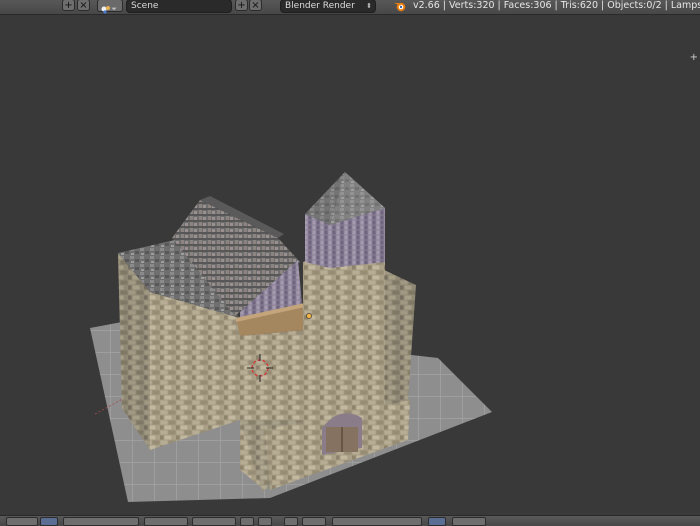 Image resolution: width=700 pixels, height=526 pixels. Describe the element at coordinates (145, 6) in the screenshot. I see `scene-name: Scene` at that location.